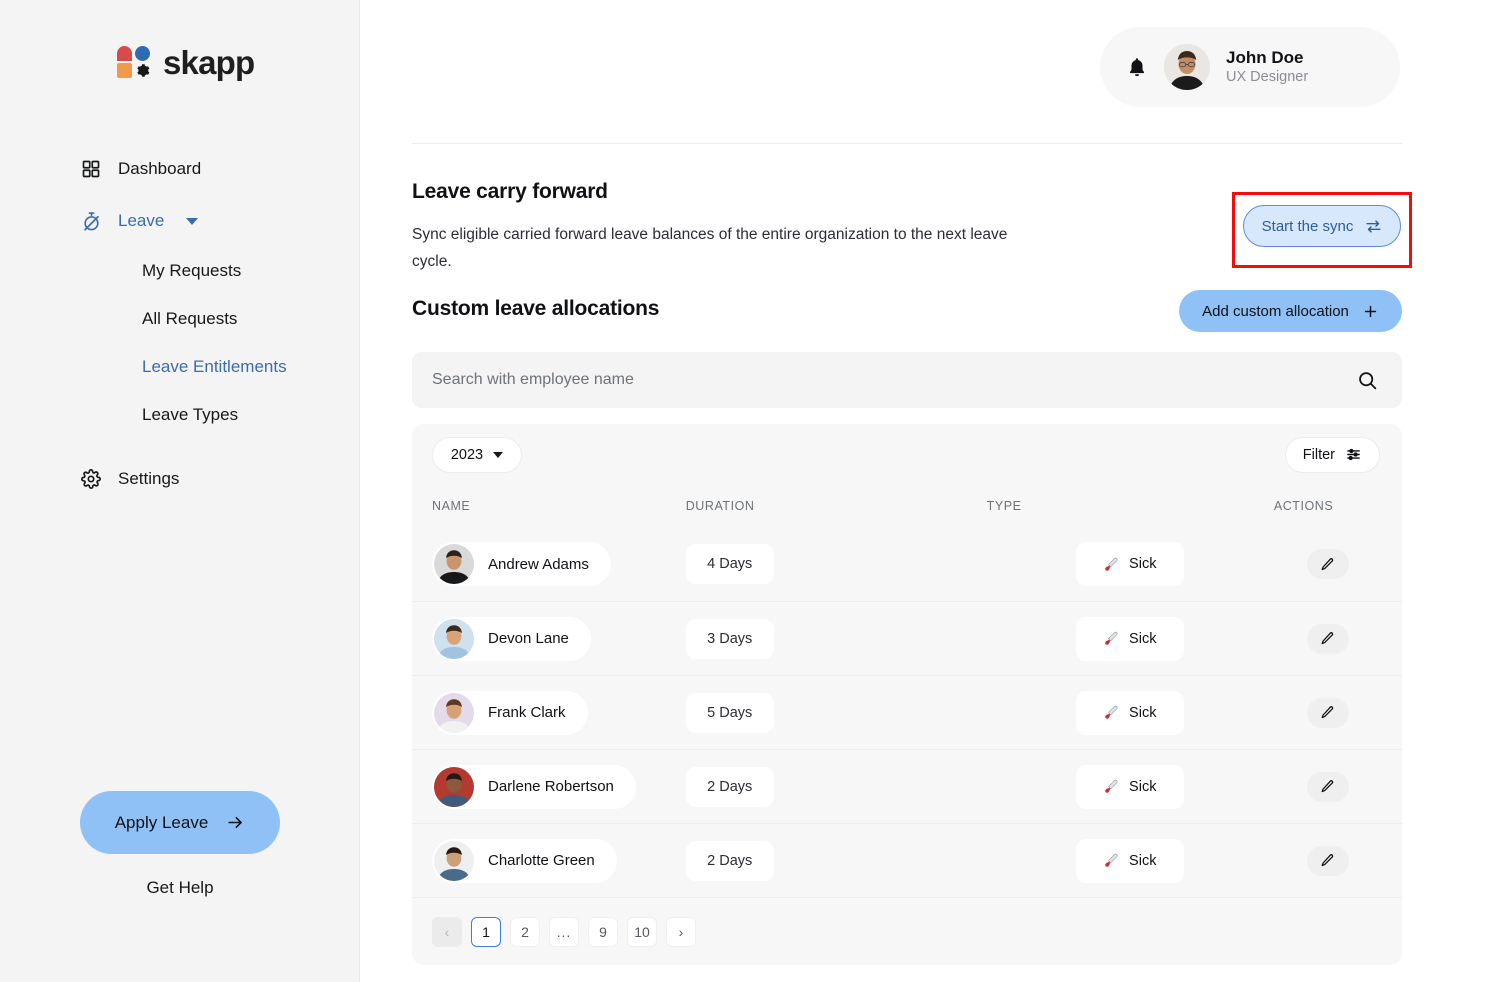 This screenshot has height=982, width=1512. What do you see at coordinates (1307, 226) in the screenshot?
I see `start-sync-label: Start the sync` at bounding box center [1307, 226].